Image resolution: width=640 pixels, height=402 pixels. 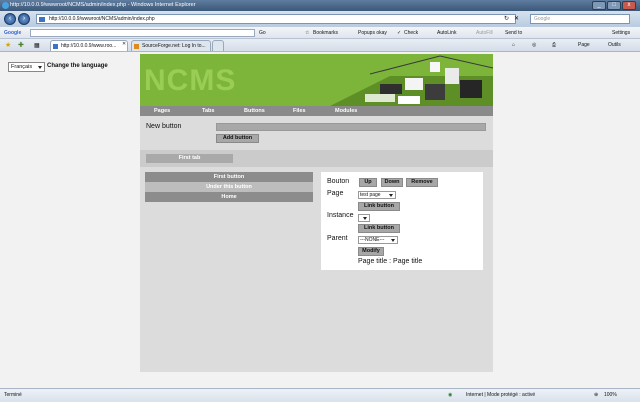 I want to click on zoom-icon: ⊕, so click(x=596, y=395).